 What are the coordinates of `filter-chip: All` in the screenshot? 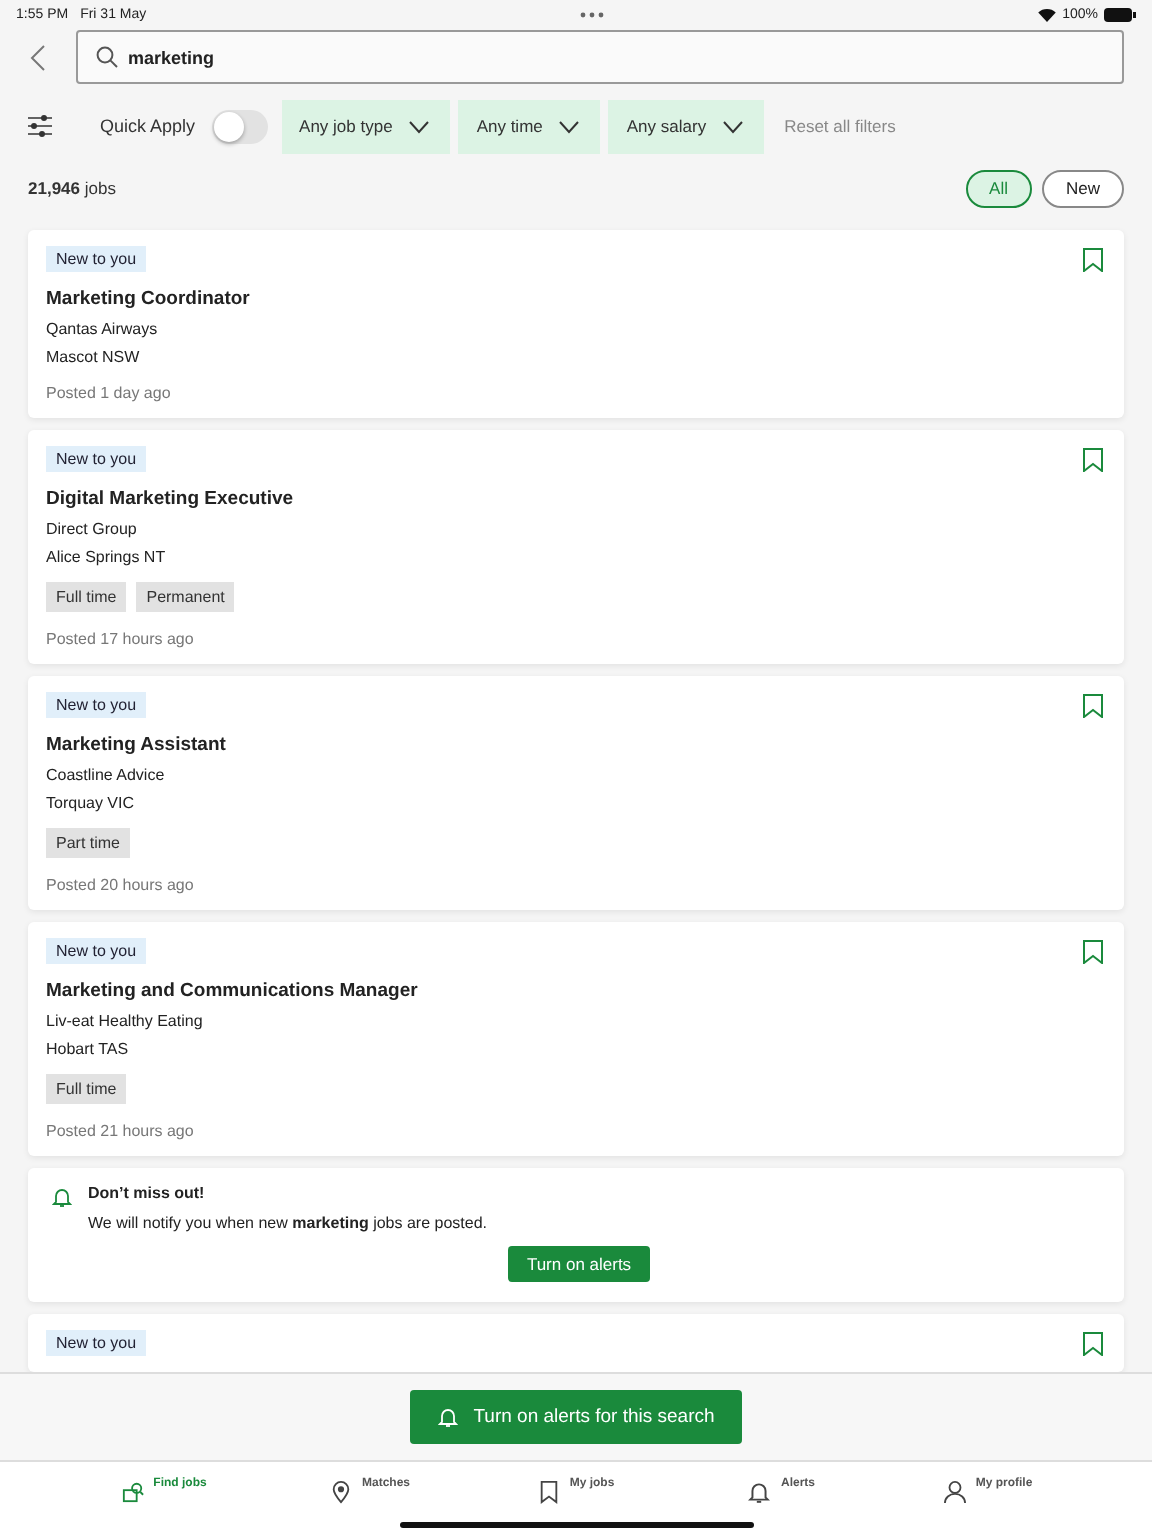 It's located at (998, 188).